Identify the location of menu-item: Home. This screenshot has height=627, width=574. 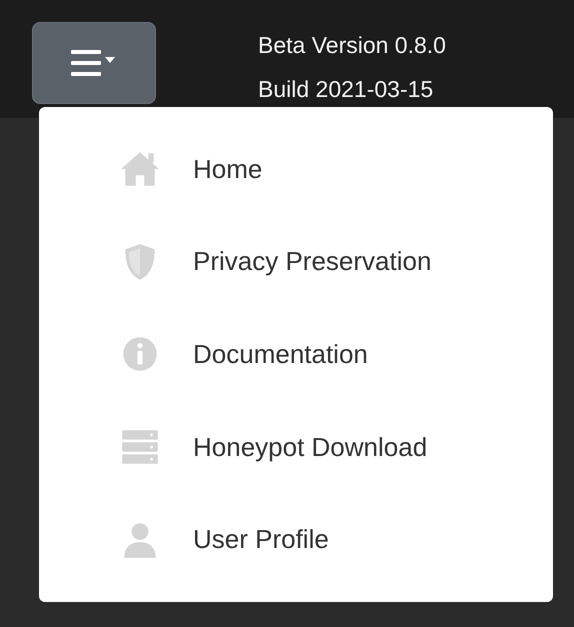
(296, 169).